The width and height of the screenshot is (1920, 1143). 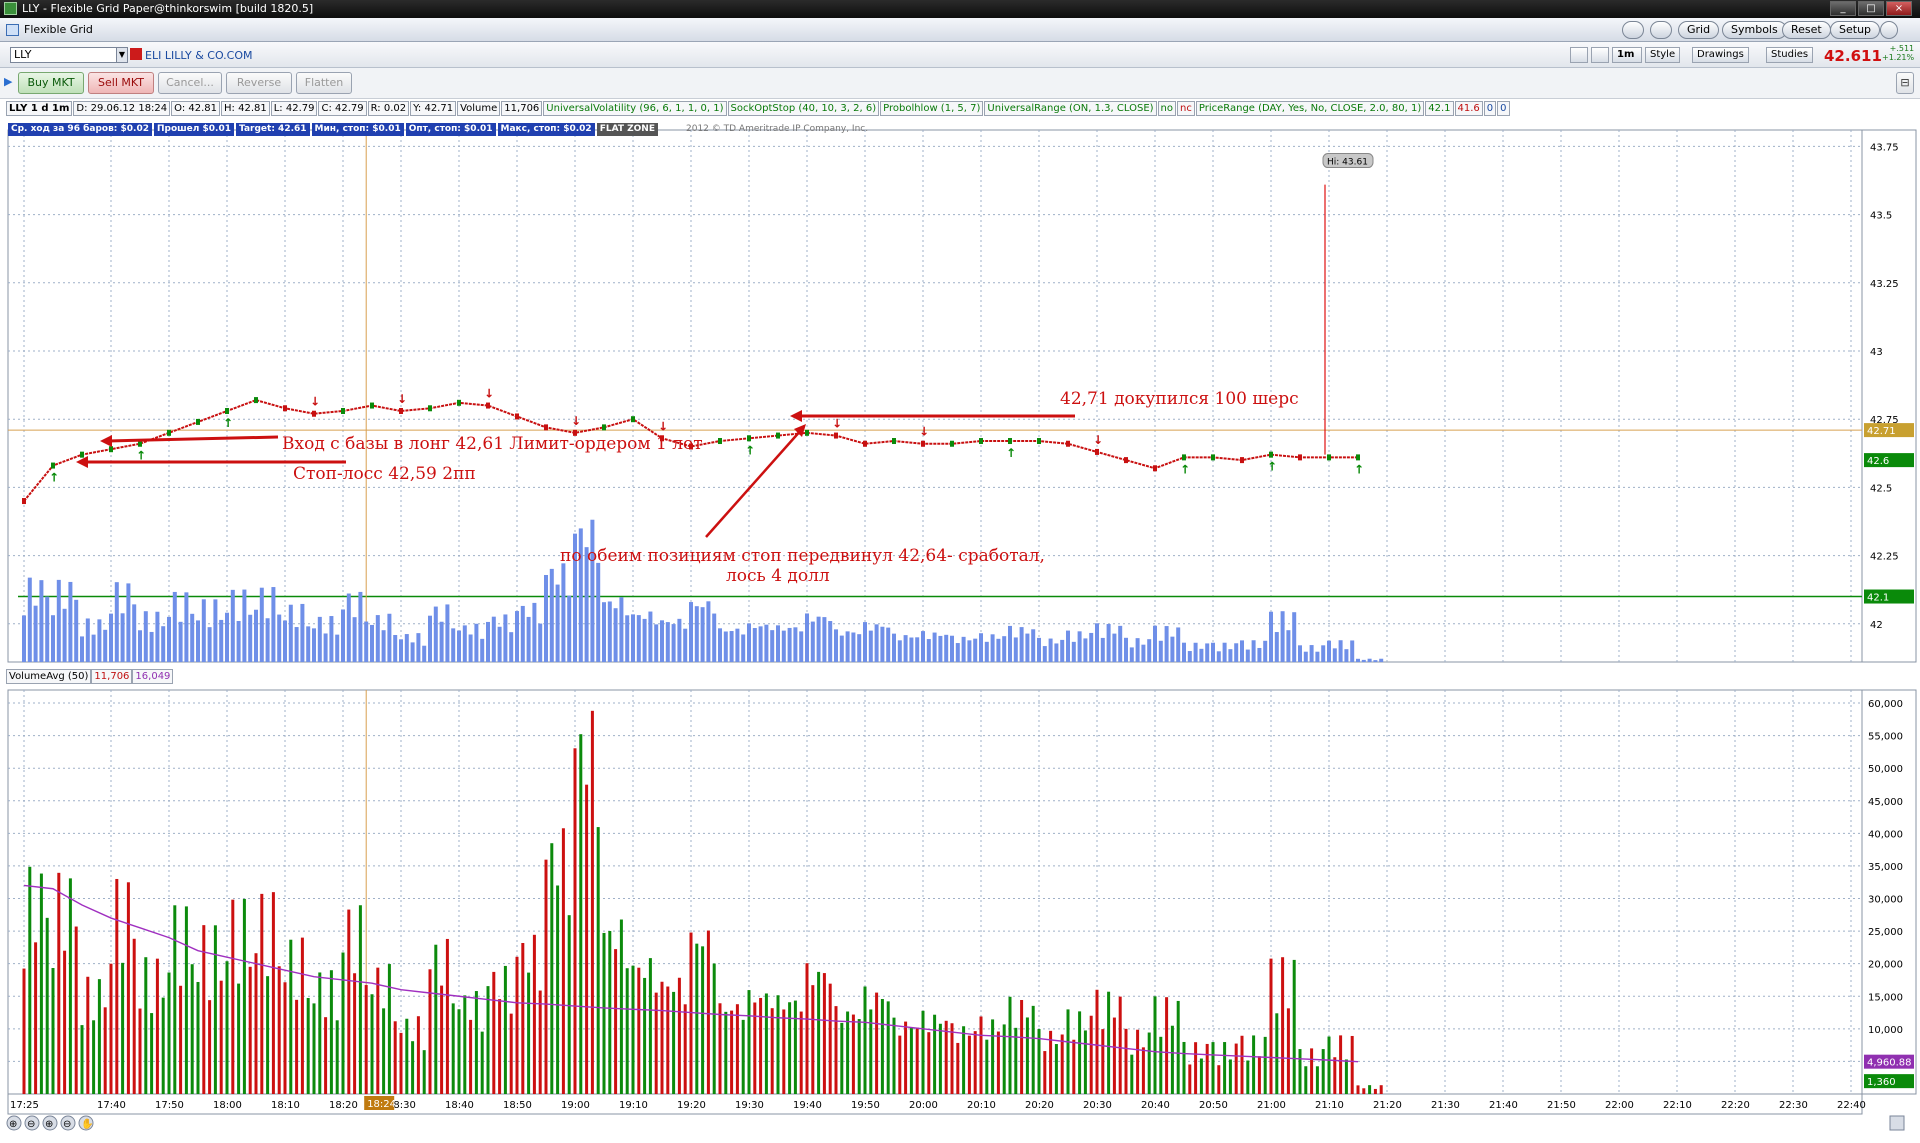 I want to click on style-button: Style, so click(x=1663, y=55).